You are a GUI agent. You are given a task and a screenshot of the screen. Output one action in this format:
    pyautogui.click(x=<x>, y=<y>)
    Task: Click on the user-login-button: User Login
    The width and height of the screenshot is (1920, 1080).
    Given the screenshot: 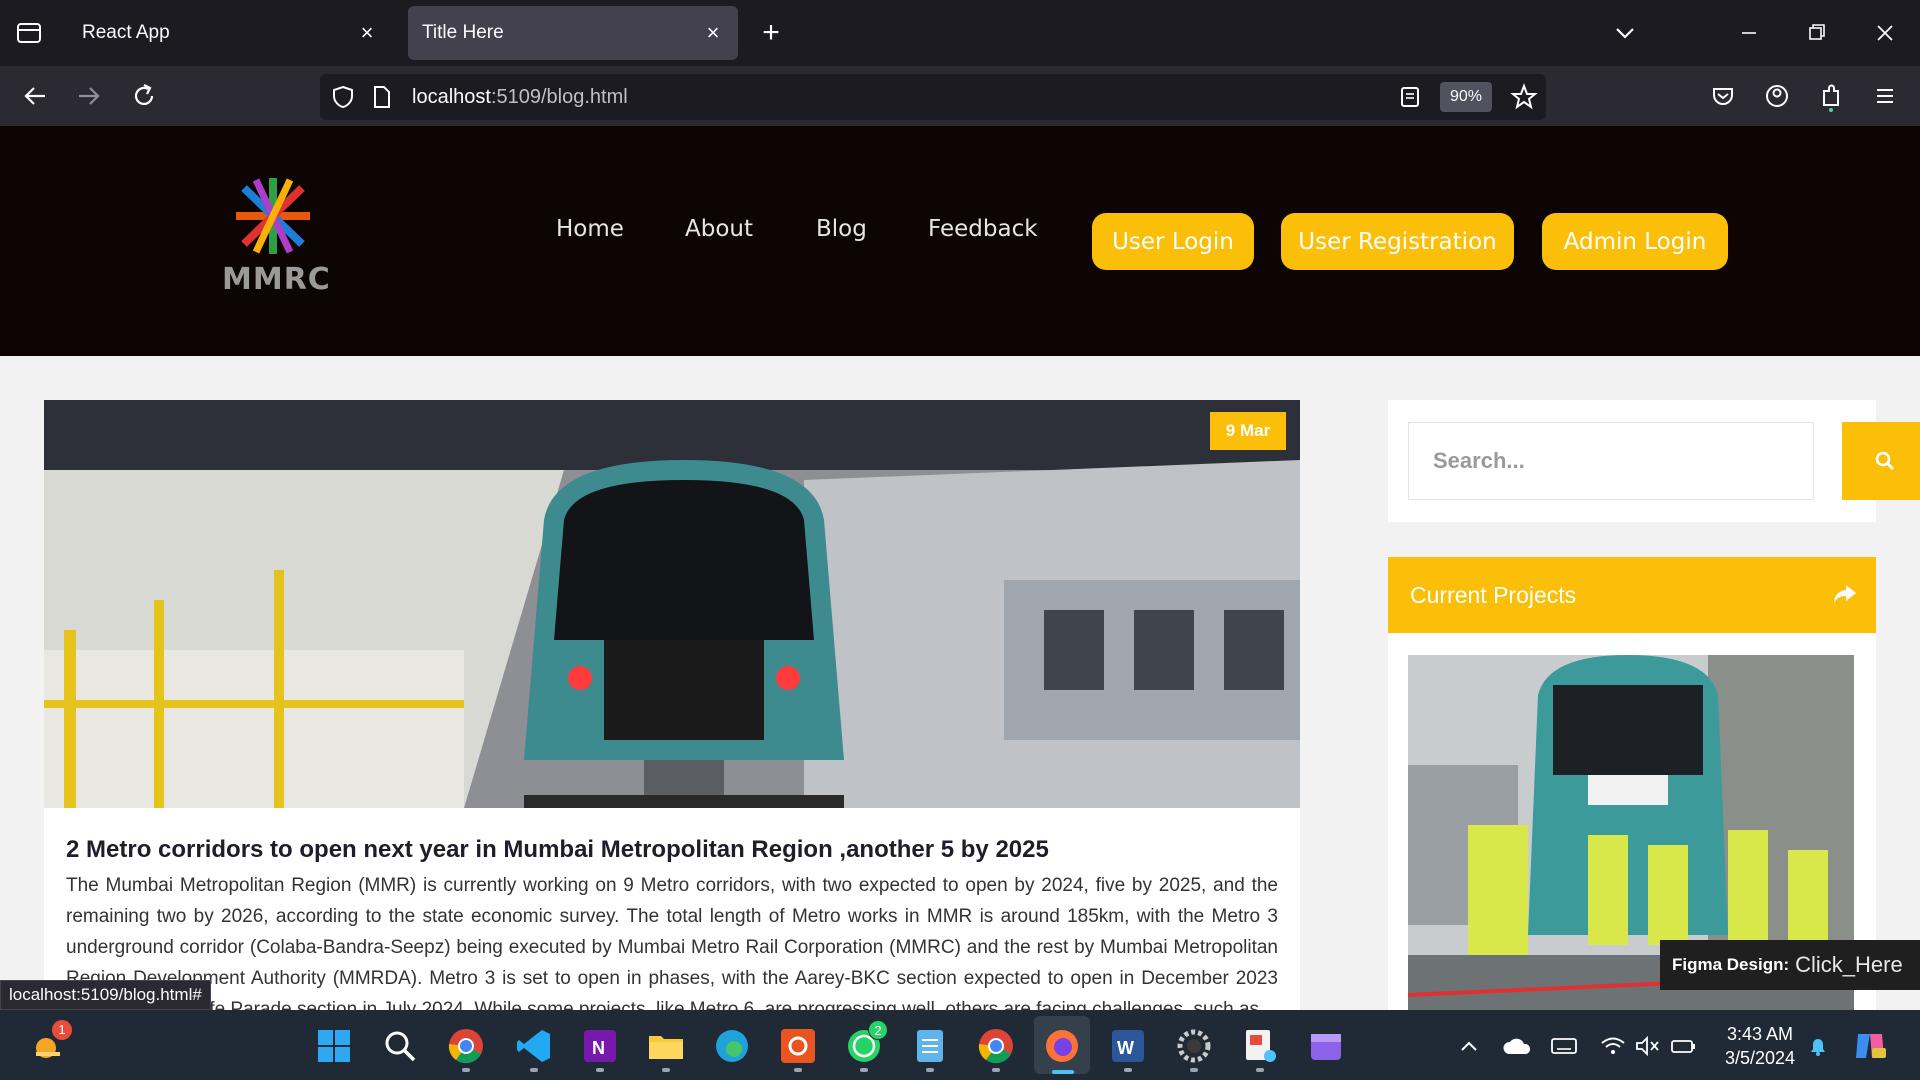 What is the action you would take?
    pyautogui.click(x=1173, y=241)
    